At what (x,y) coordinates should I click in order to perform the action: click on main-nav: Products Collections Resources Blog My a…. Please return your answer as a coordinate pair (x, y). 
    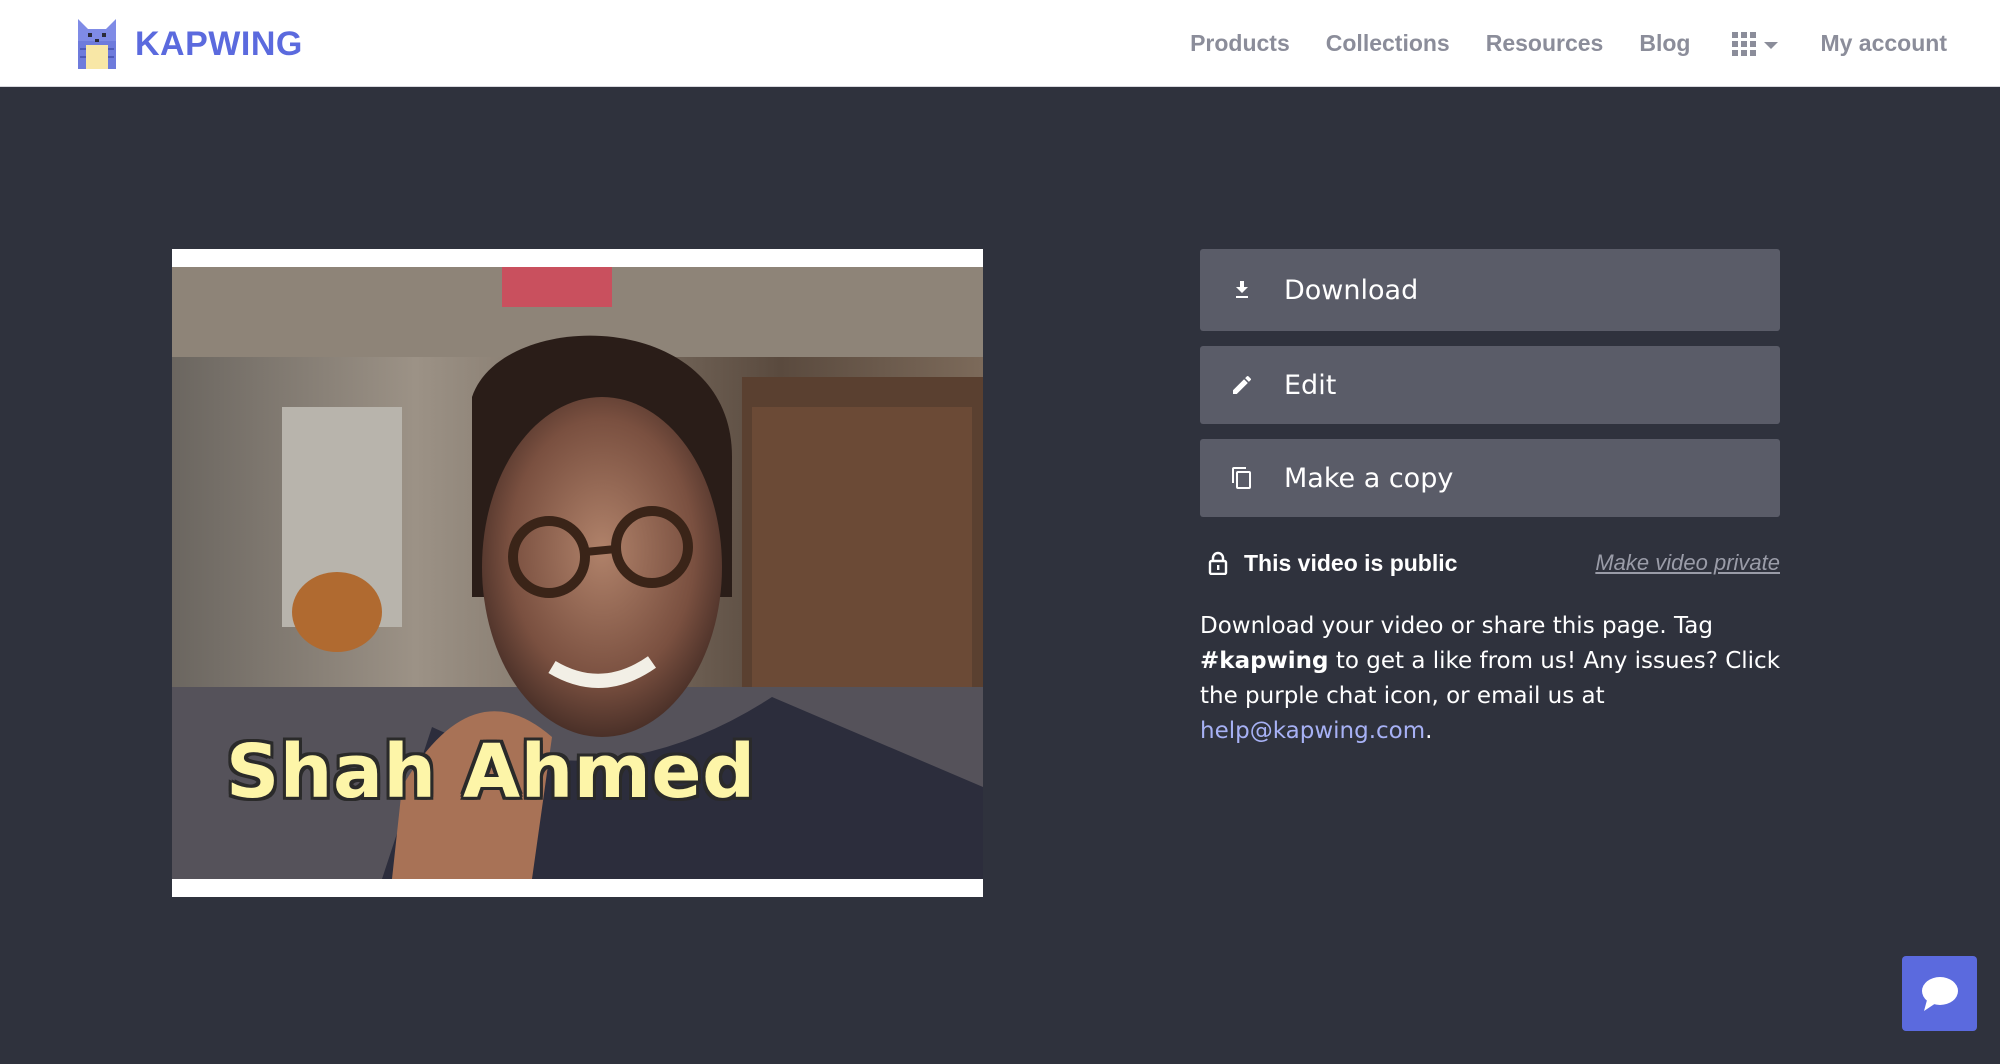
    Looking at the image, I should click on (1568, 43).